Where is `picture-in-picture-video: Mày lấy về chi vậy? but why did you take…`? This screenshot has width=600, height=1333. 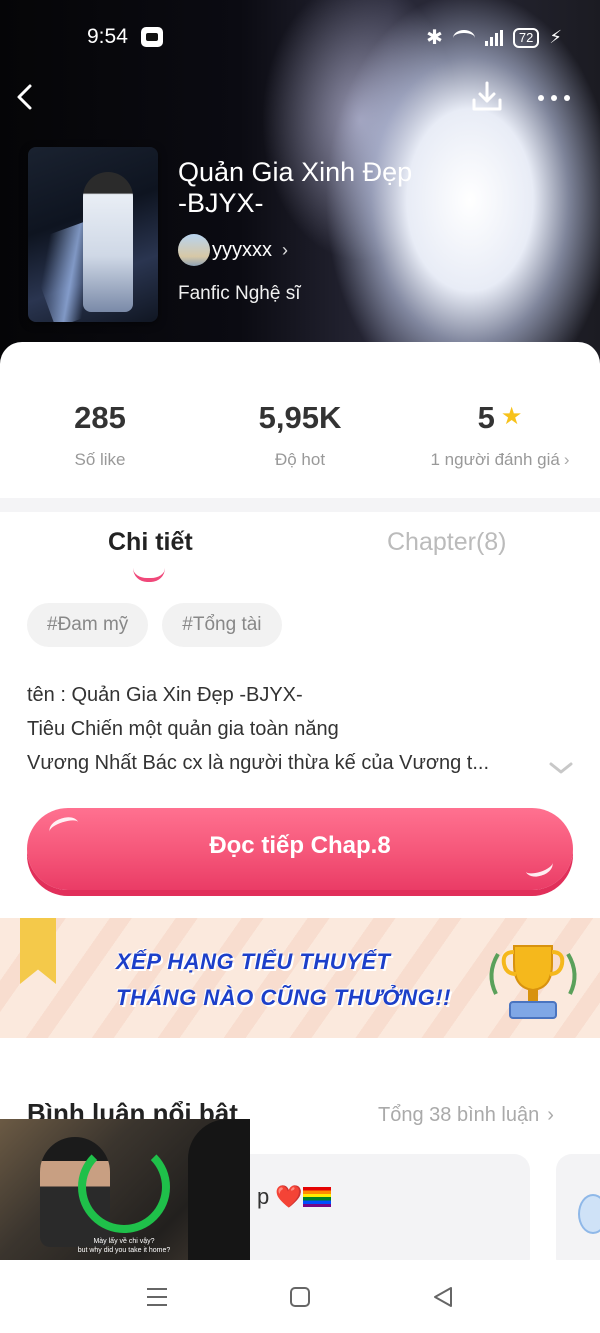 picture-in-picture-video: Mày lấy về chi vậy? but why did you take… is located at coordinates (125, 1189).